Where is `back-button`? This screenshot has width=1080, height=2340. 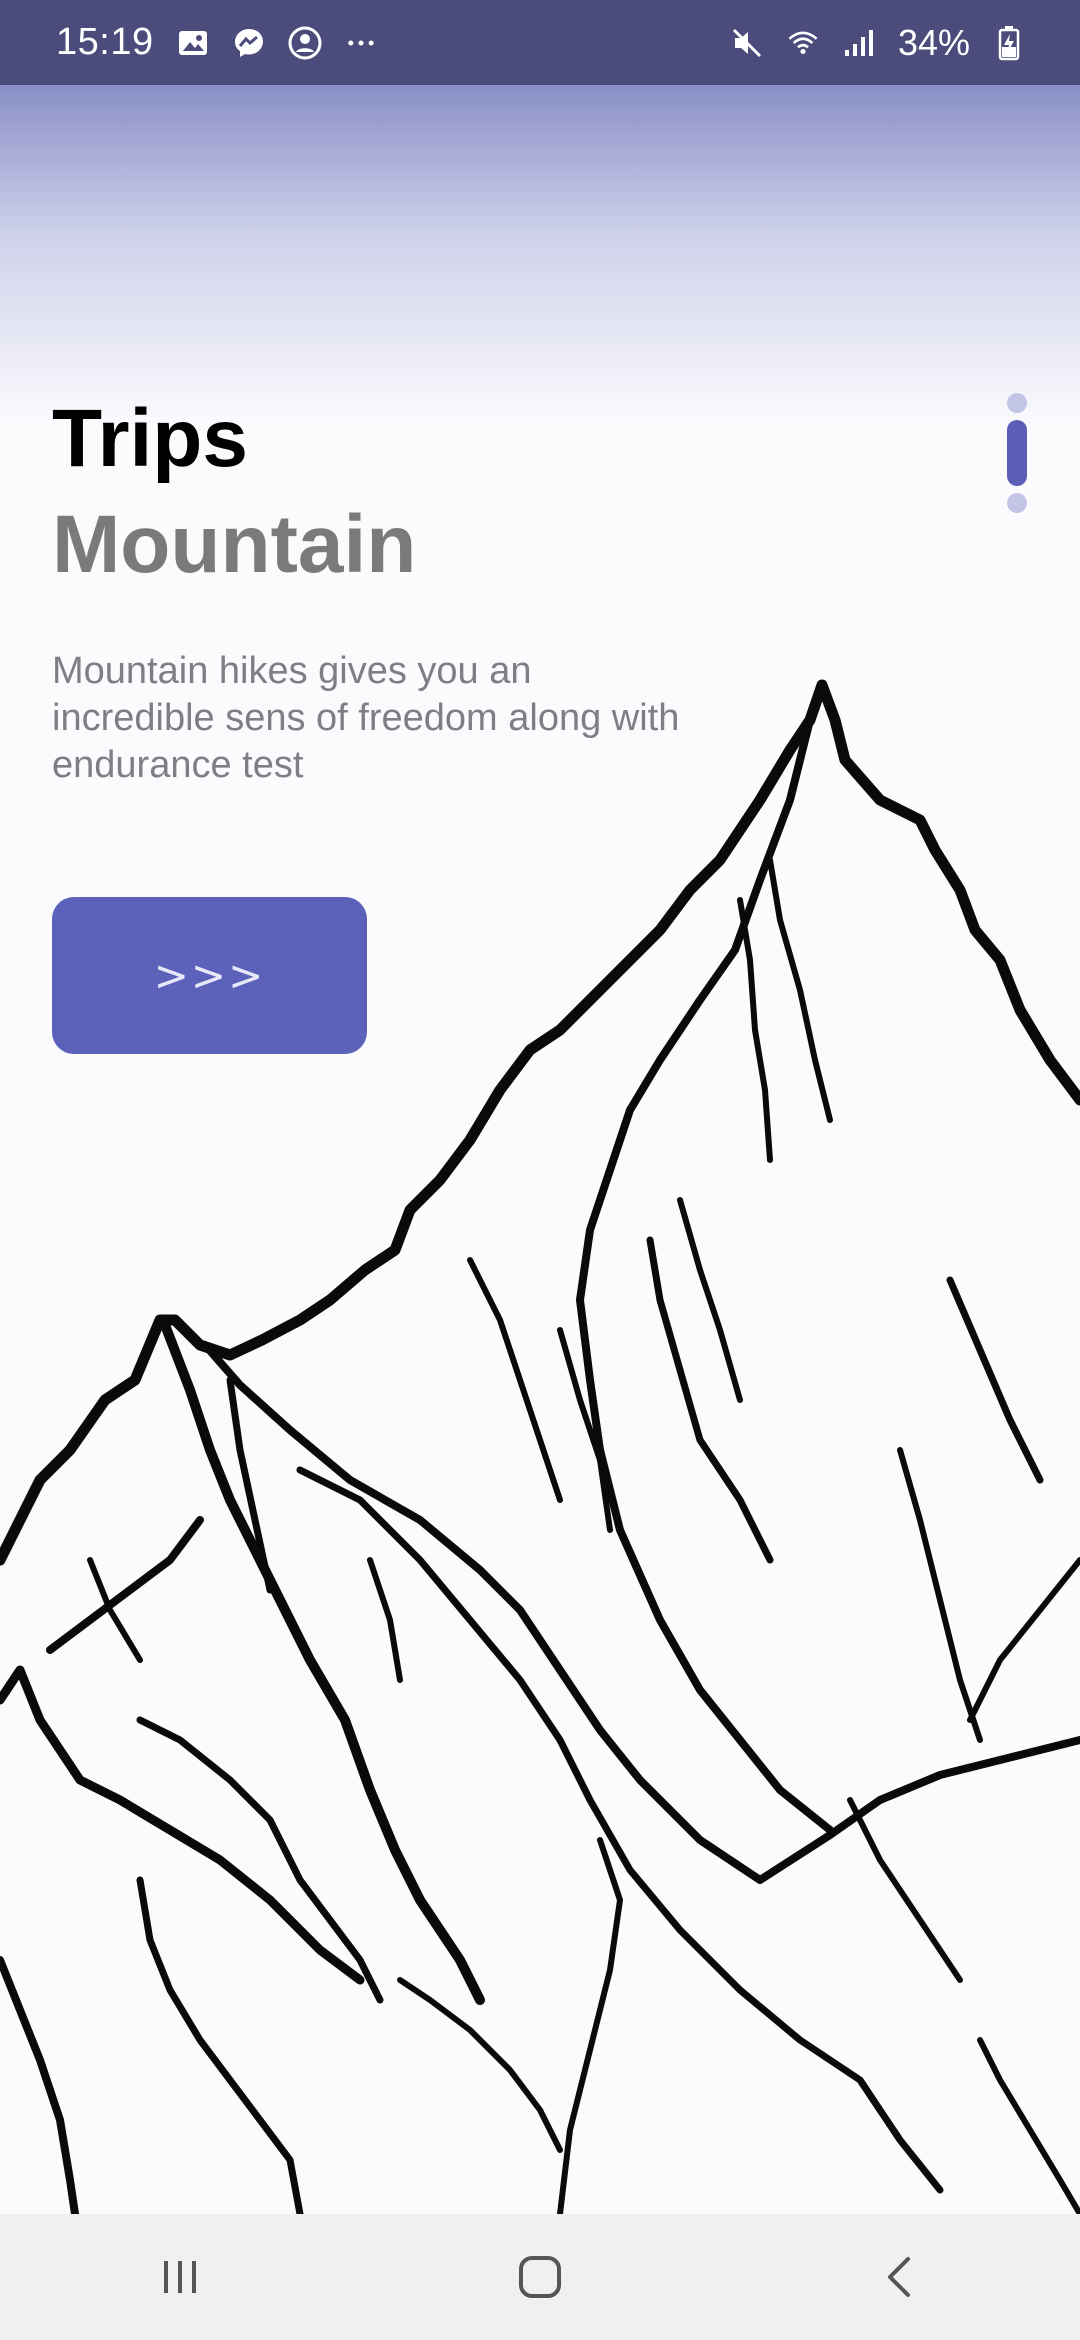
back-button is located at coordinates (900, 2277).